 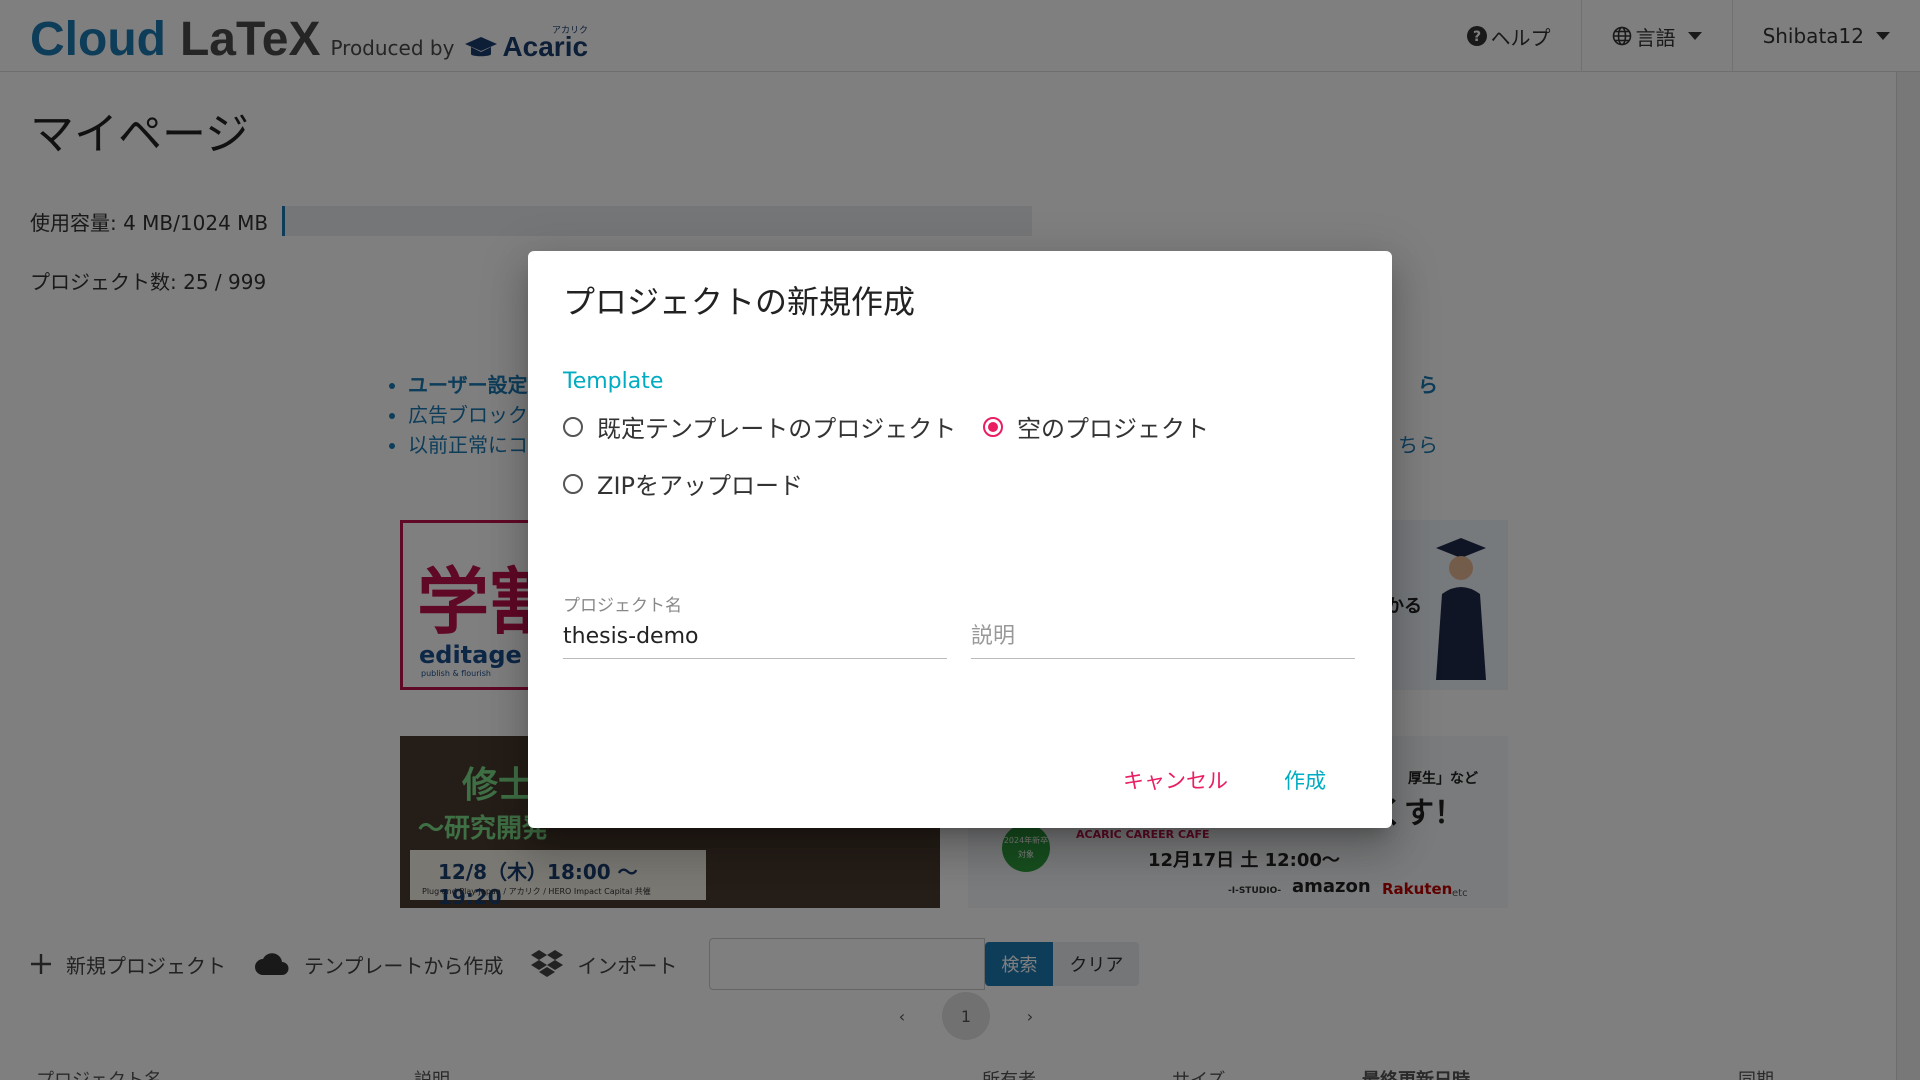 What do you see at coordinates (613, 381) in the screenshot?
I see `template-label: Template` at bounding box center [613, 381].